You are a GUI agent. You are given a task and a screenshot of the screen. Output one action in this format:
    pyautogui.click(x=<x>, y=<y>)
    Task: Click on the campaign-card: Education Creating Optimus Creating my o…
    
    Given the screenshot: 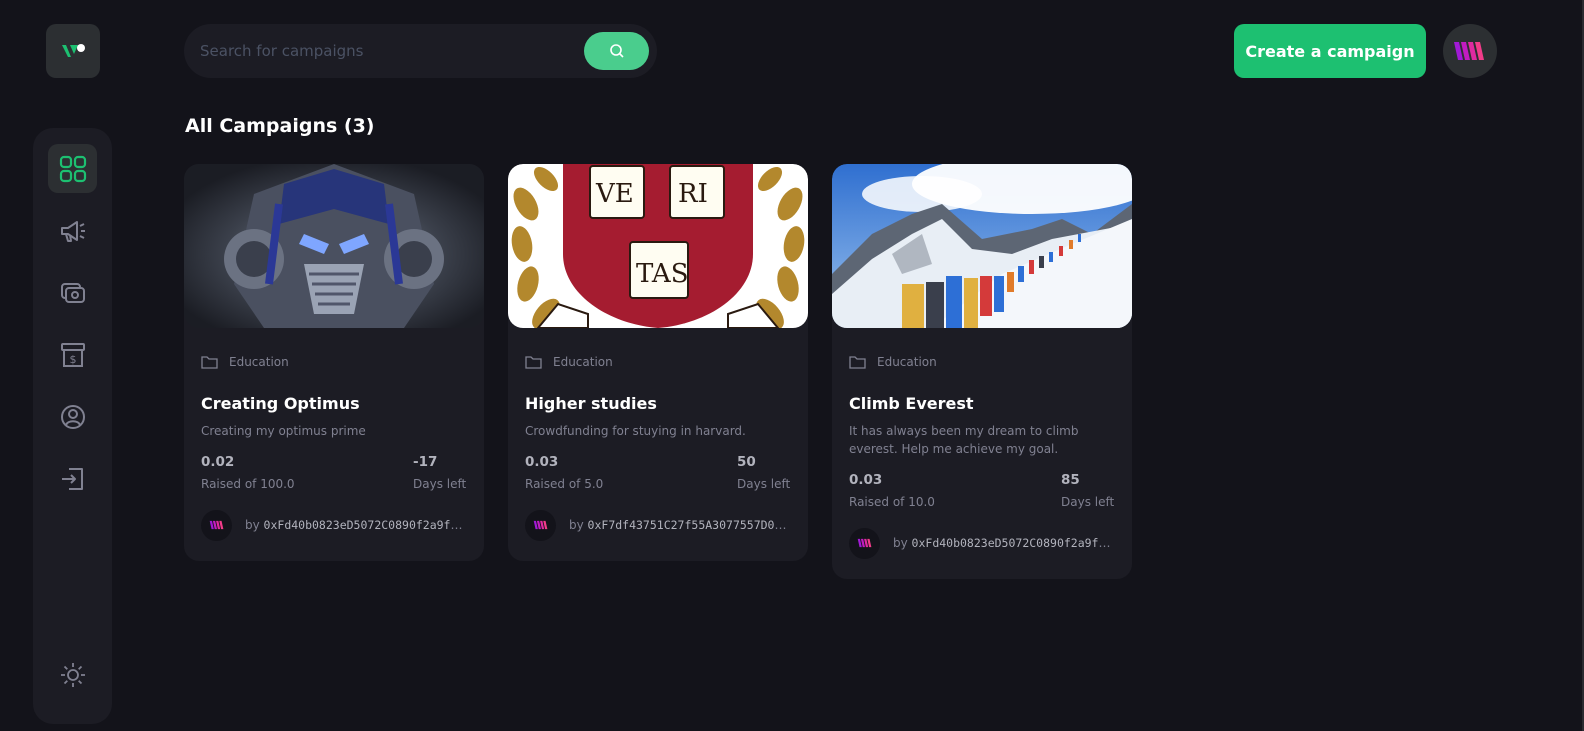 What is the action you would take?
    pyautogui.click(x=334, y=362)
    